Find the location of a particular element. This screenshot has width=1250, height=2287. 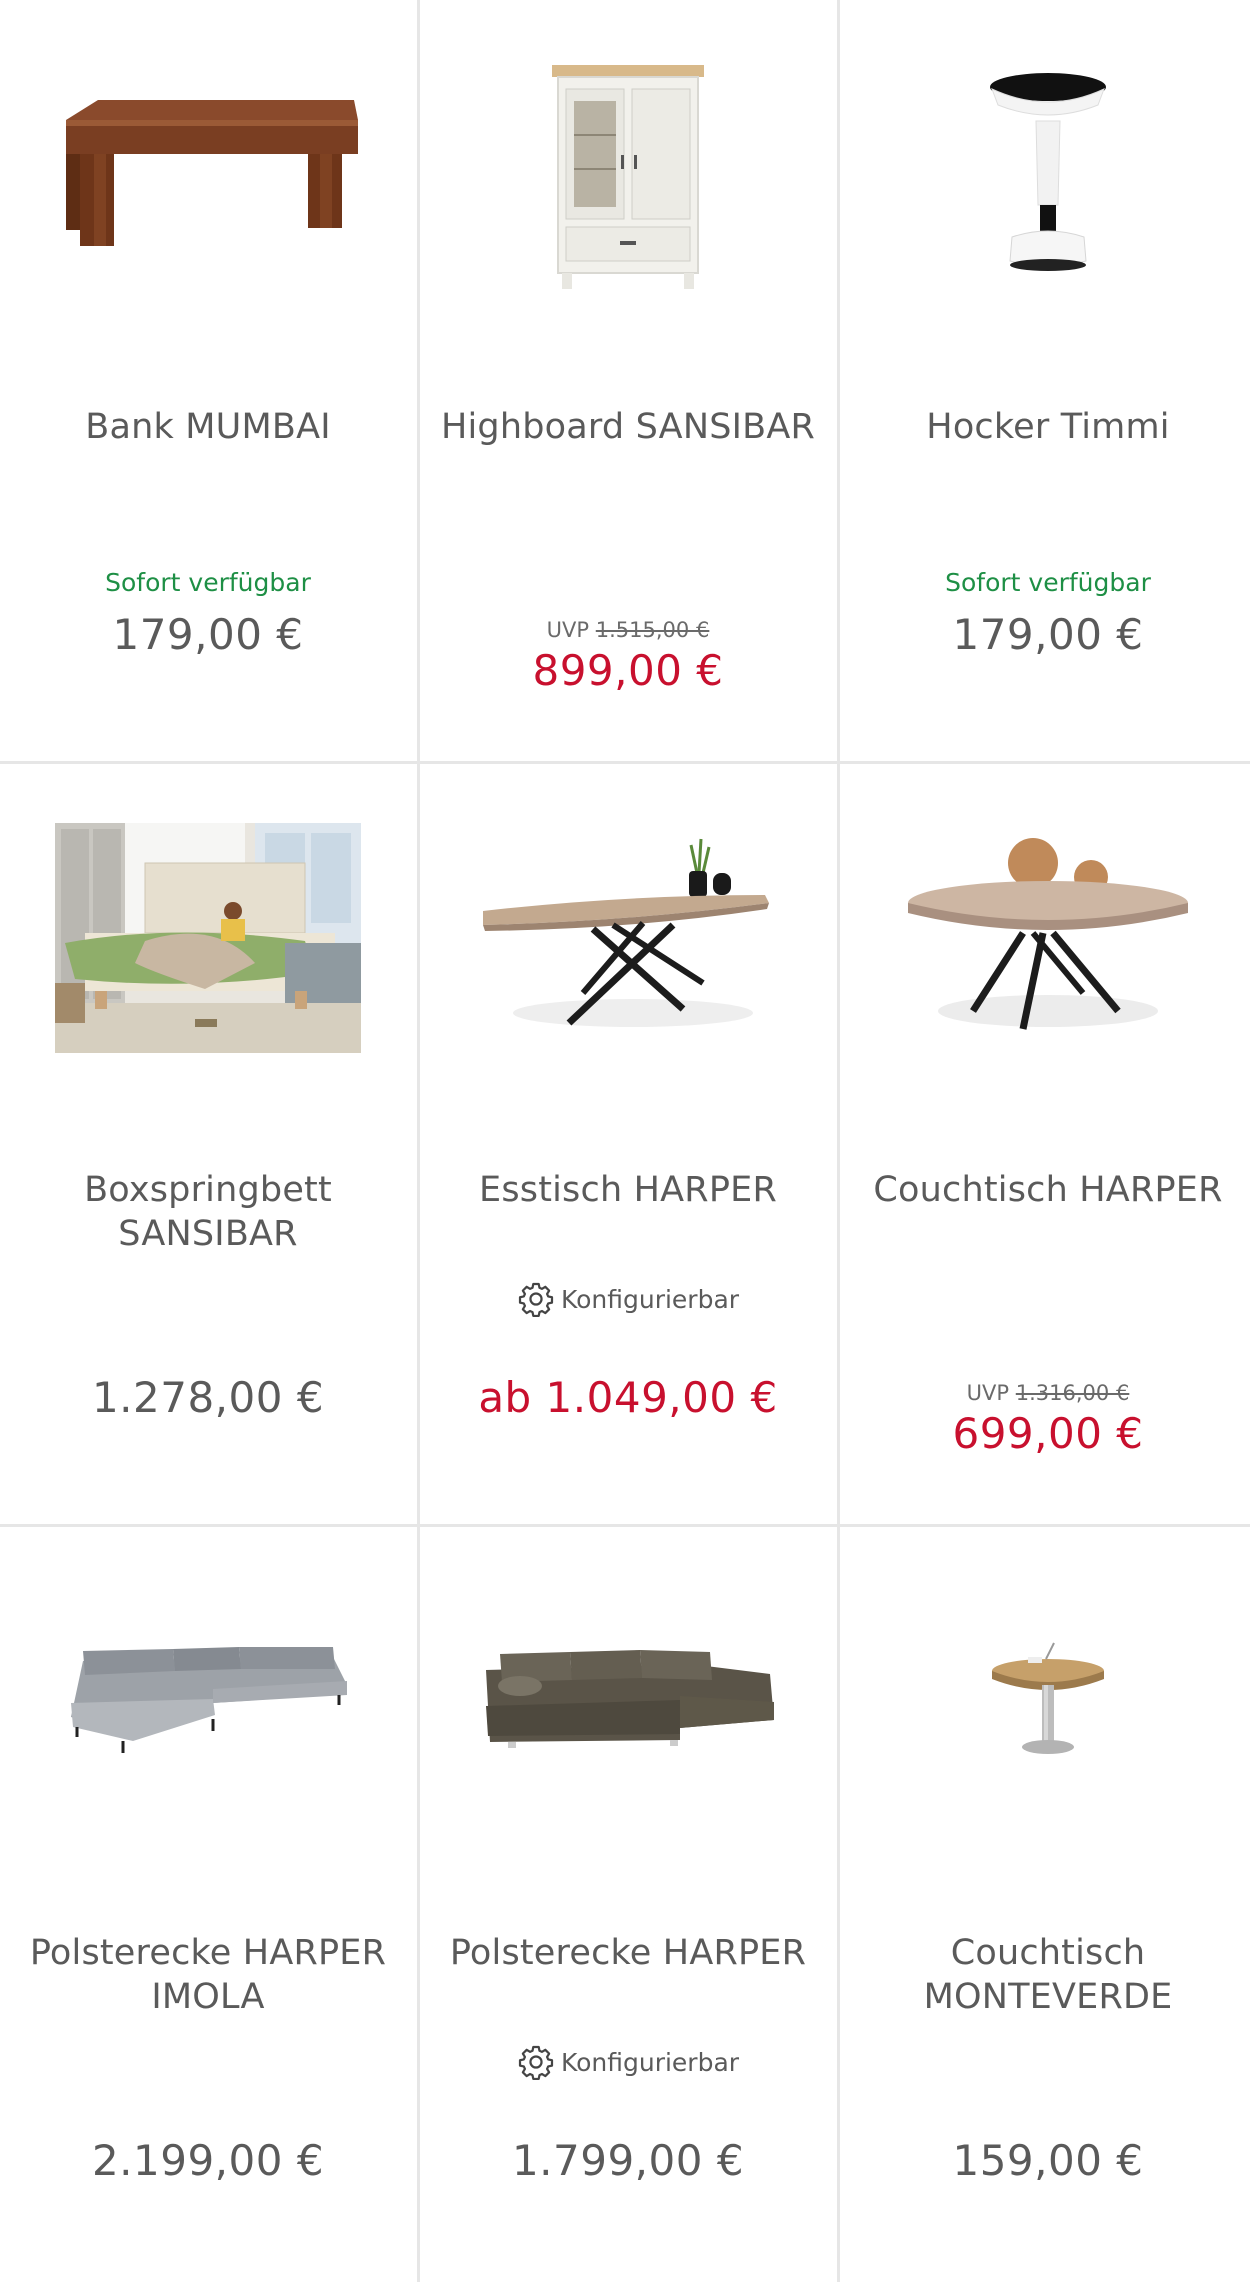

brown-corner-sofa-image is located at coordinates (628, 1701).